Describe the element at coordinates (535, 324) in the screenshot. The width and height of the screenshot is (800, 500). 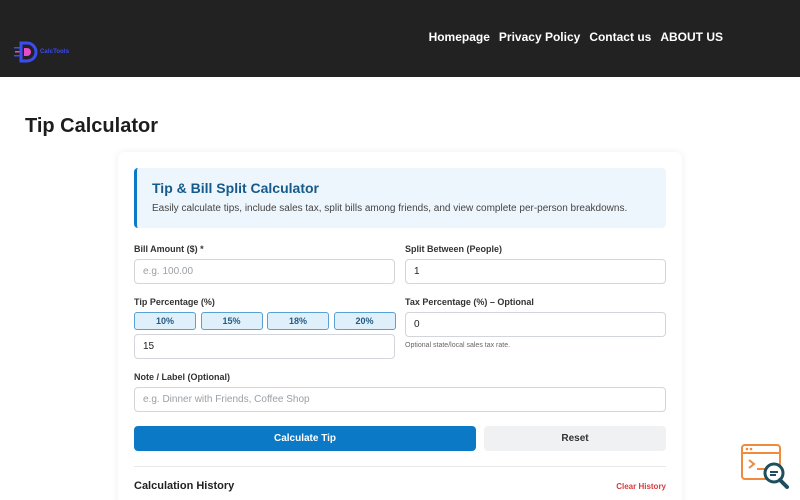
I see `tax-percentage-input` at that location.